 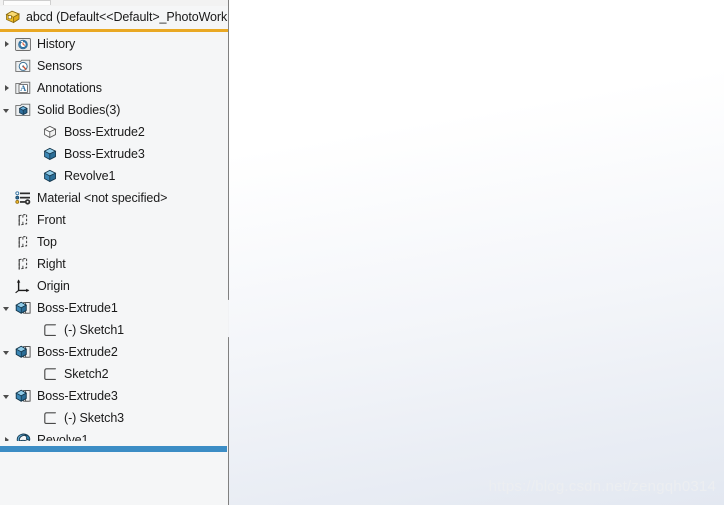 What do you see at coordinates (47, 242) in the screenshot?
I see `tree-node-label: Top` at bounding box center [47, 242].